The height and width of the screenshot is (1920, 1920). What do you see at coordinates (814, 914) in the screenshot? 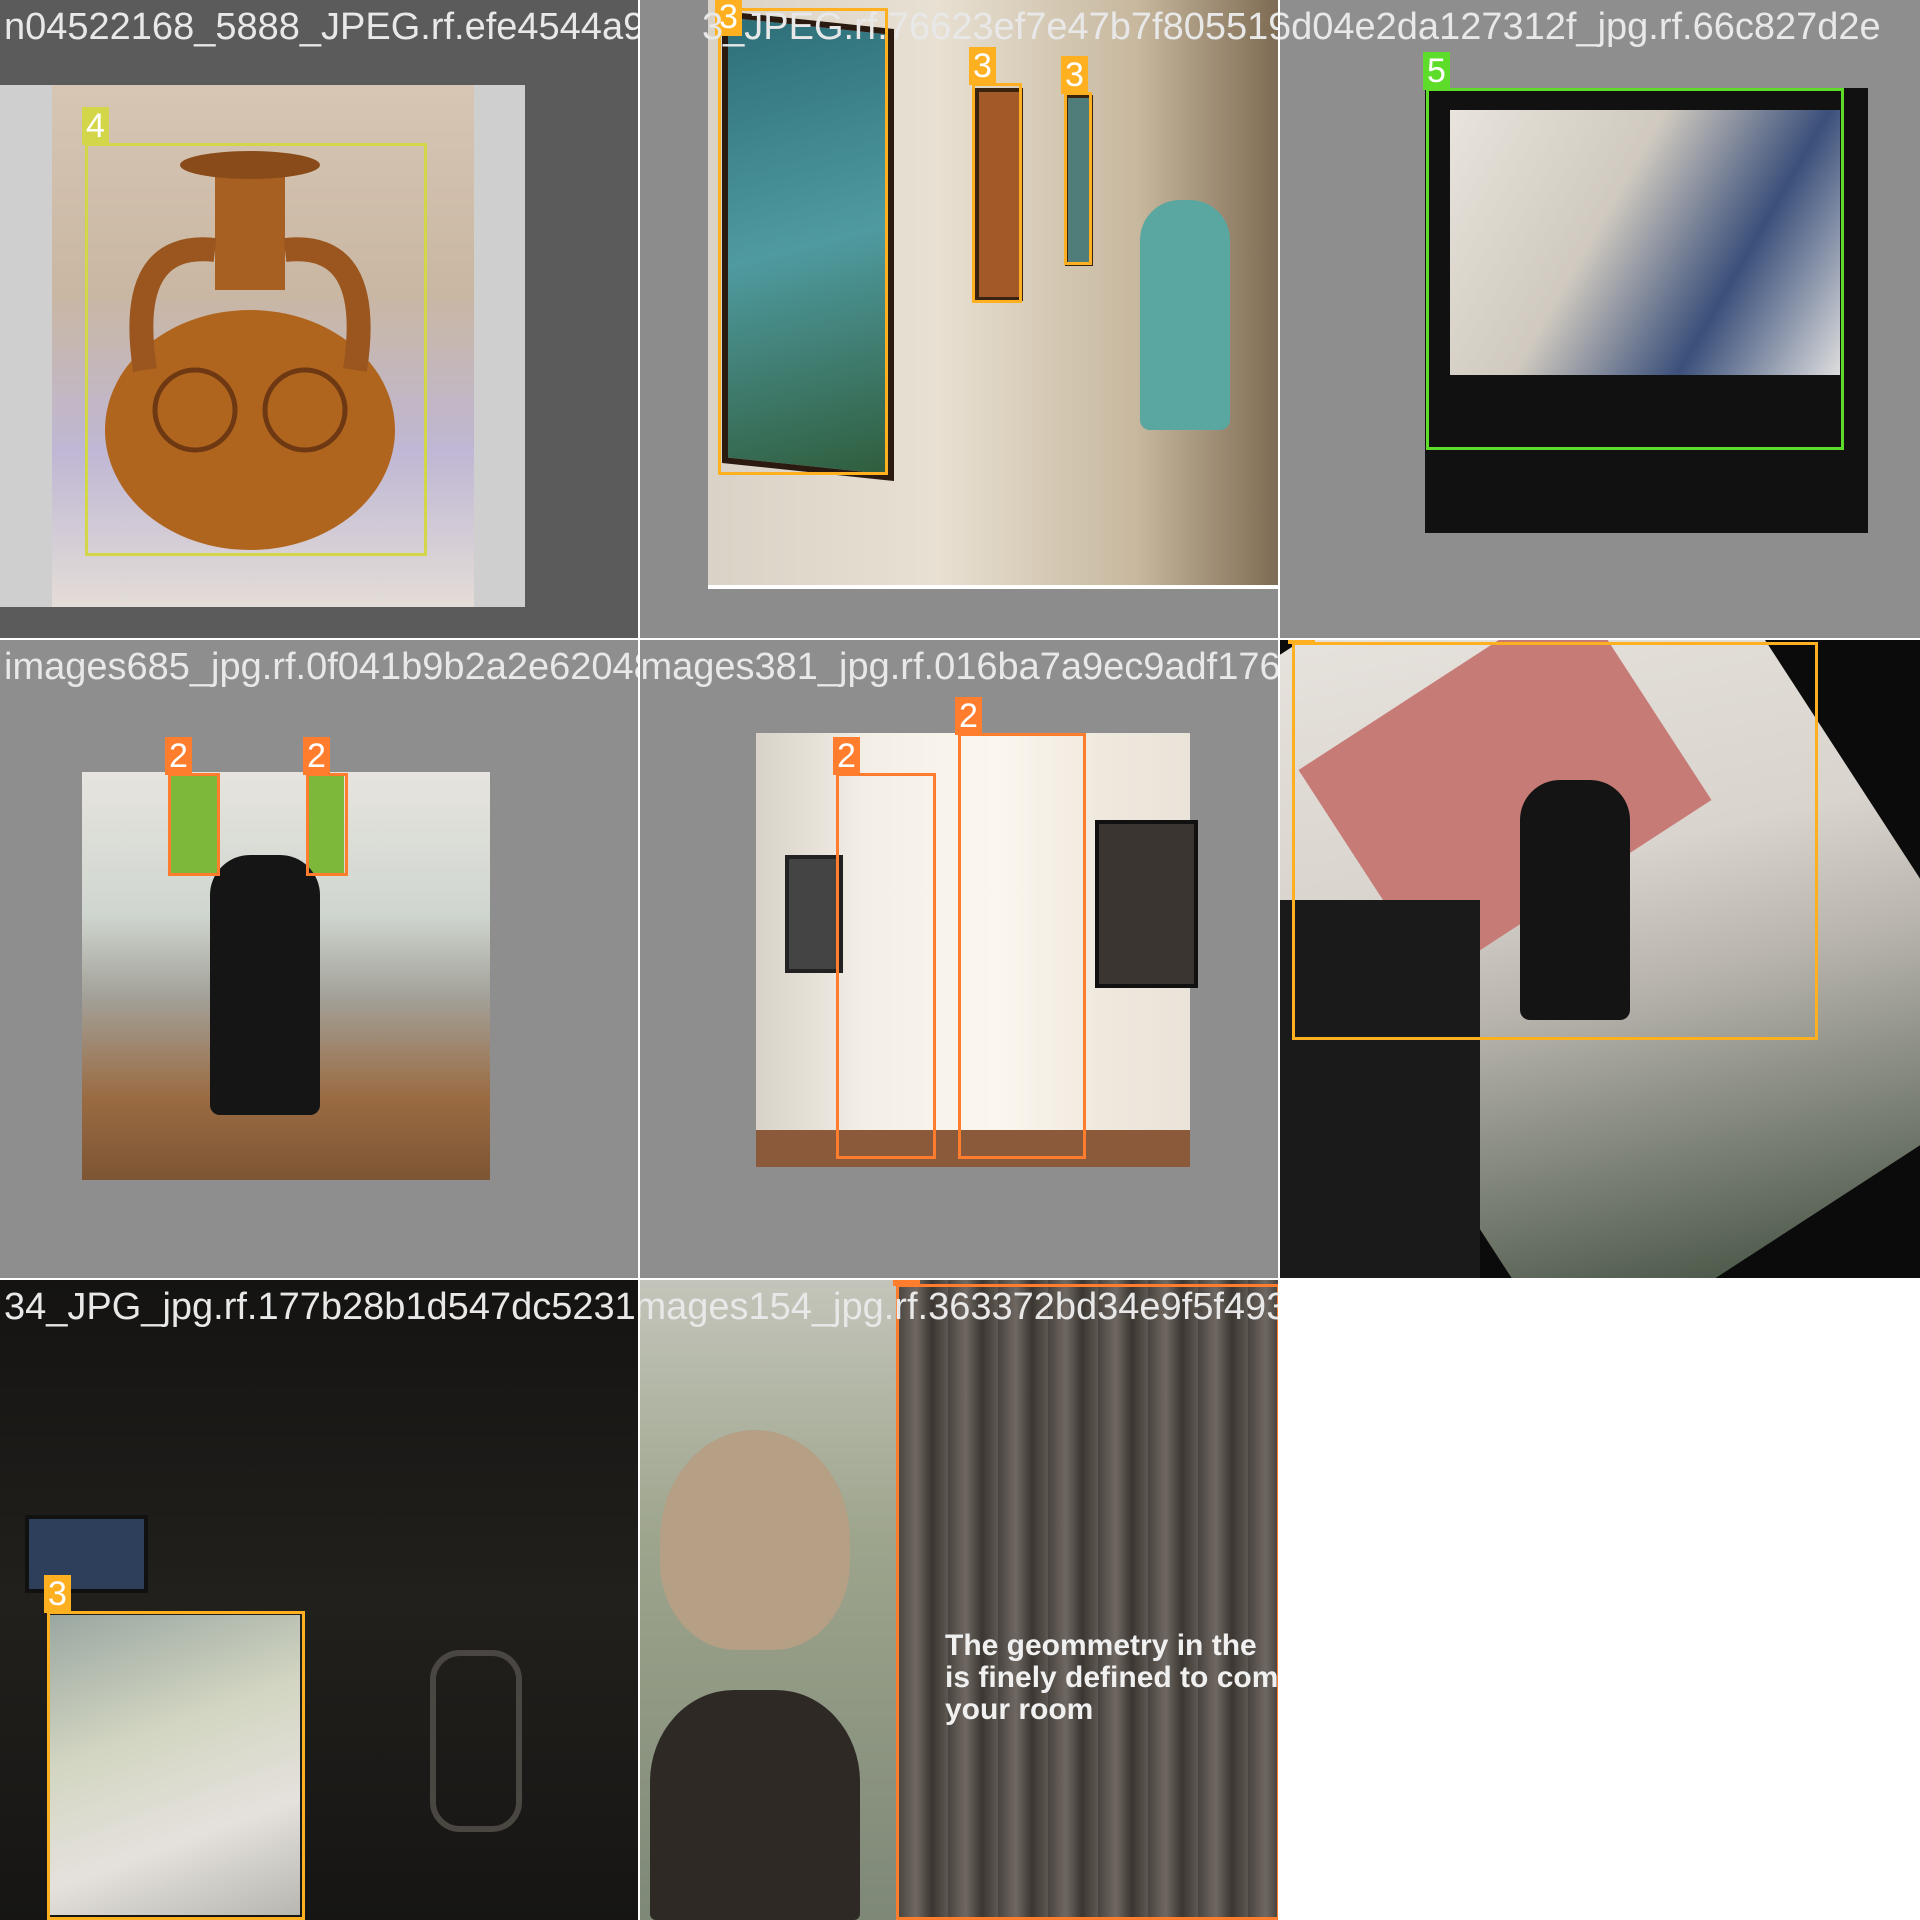
I see `wall-frame-left` at bounding box center [814, 914].